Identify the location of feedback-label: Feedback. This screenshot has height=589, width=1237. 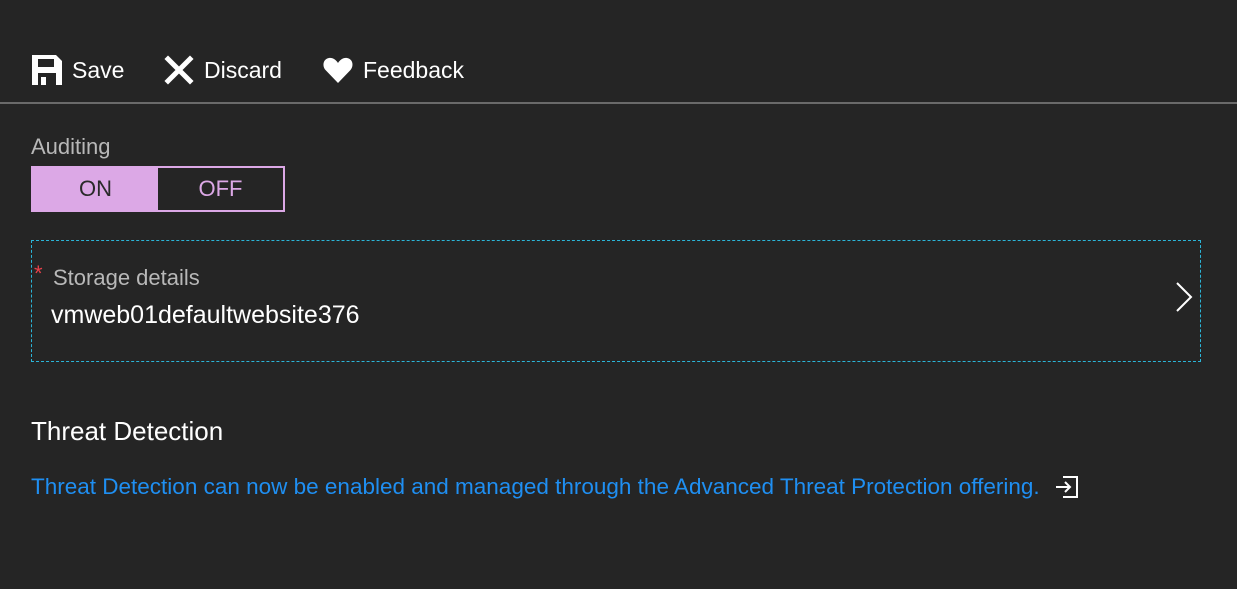
(414, 69).